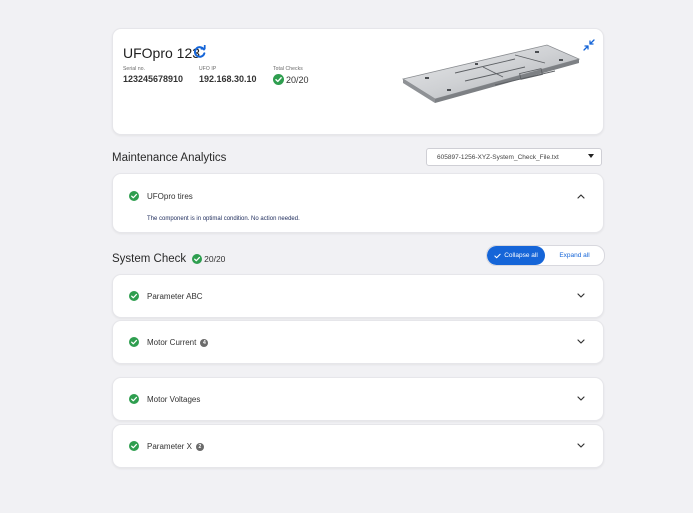 This screenshot has height=513, width=693. What do you see at coordinates (497, 255) in the screenshot?
I see `checkmark-icon` at bounding box center [497, 255].